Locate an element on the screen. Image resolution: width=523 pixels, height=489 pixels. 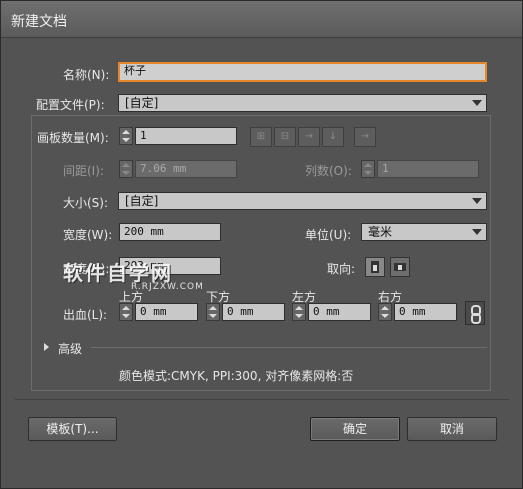
arrange-by-column-icon: ↓ is located at coordinates (333, 137).